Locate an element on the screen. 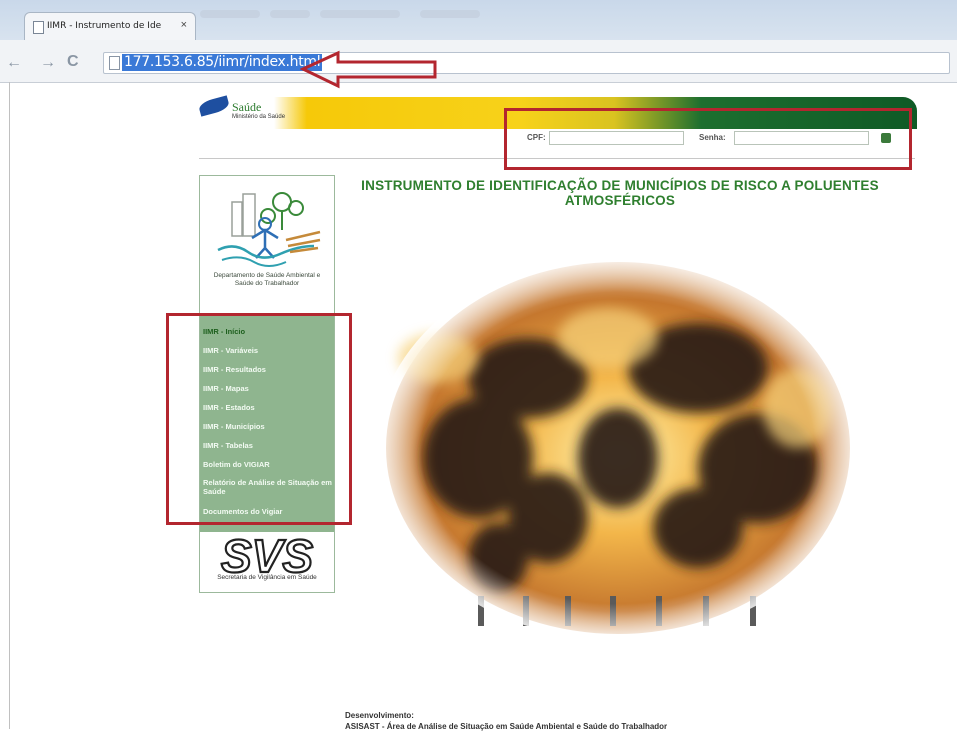  tab-strip: IIMR - Instrumento de Ide × is located at coordinates (478, 20).